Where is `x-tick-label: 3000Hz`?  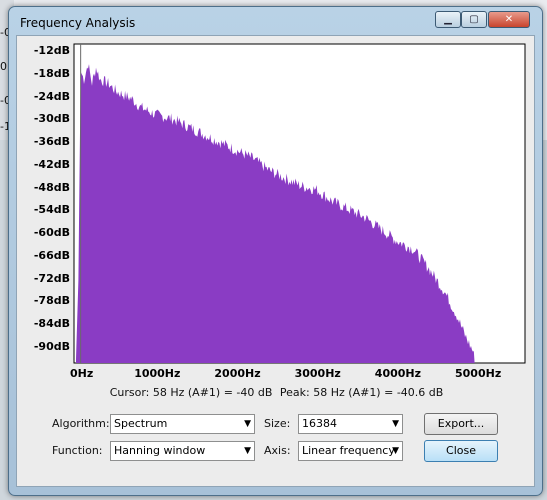
x-tick-label: 3000Hz is located at coordinates (317, 373).